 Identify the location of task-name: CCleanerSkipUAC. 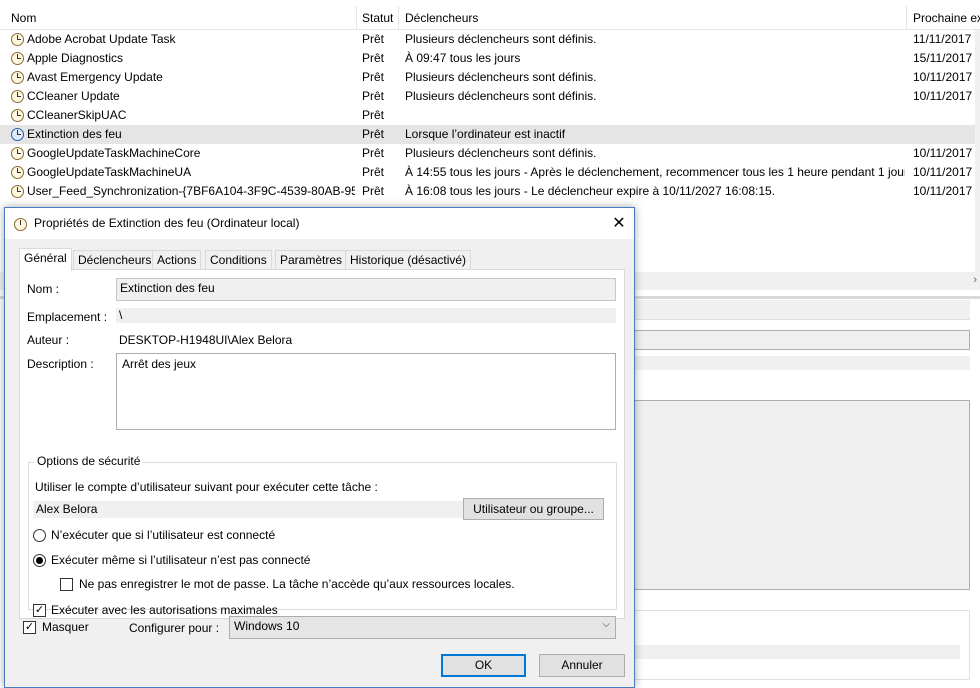
(77, 115).